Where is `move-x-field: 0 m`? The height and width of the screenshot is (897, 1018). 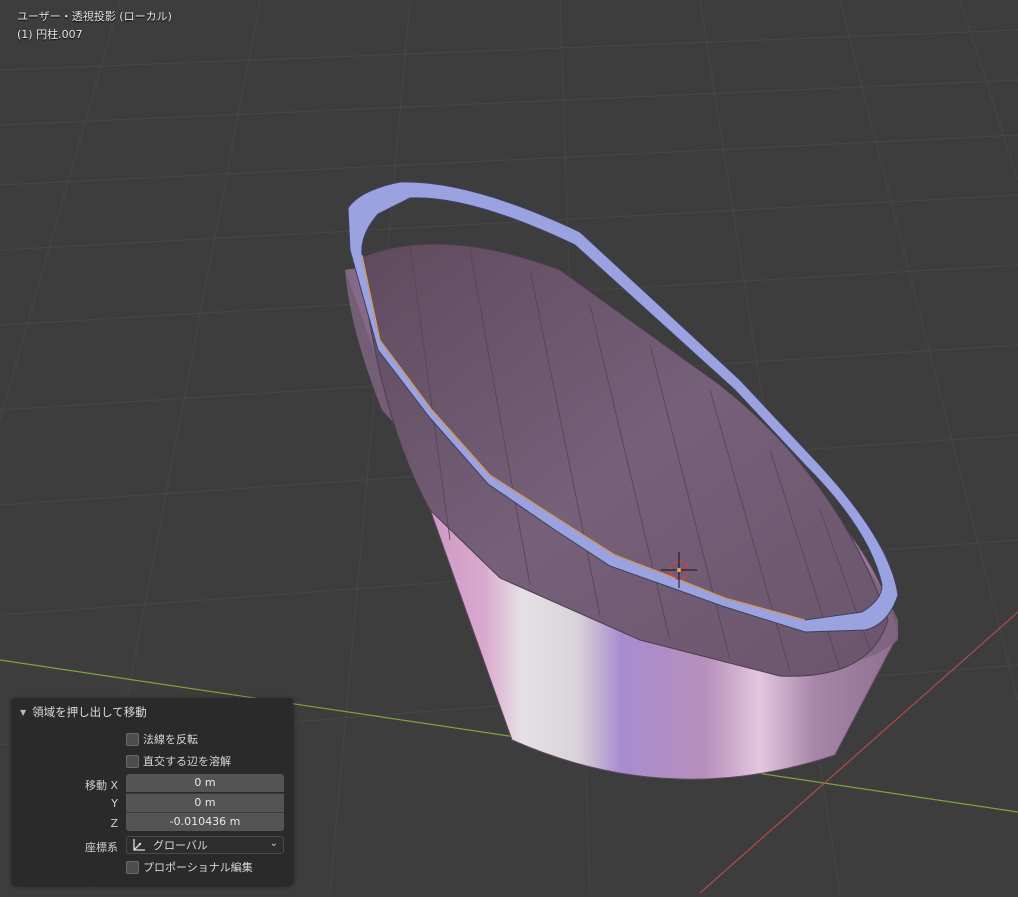
move-x-field: 0 m is located at coordinates (205, 783).